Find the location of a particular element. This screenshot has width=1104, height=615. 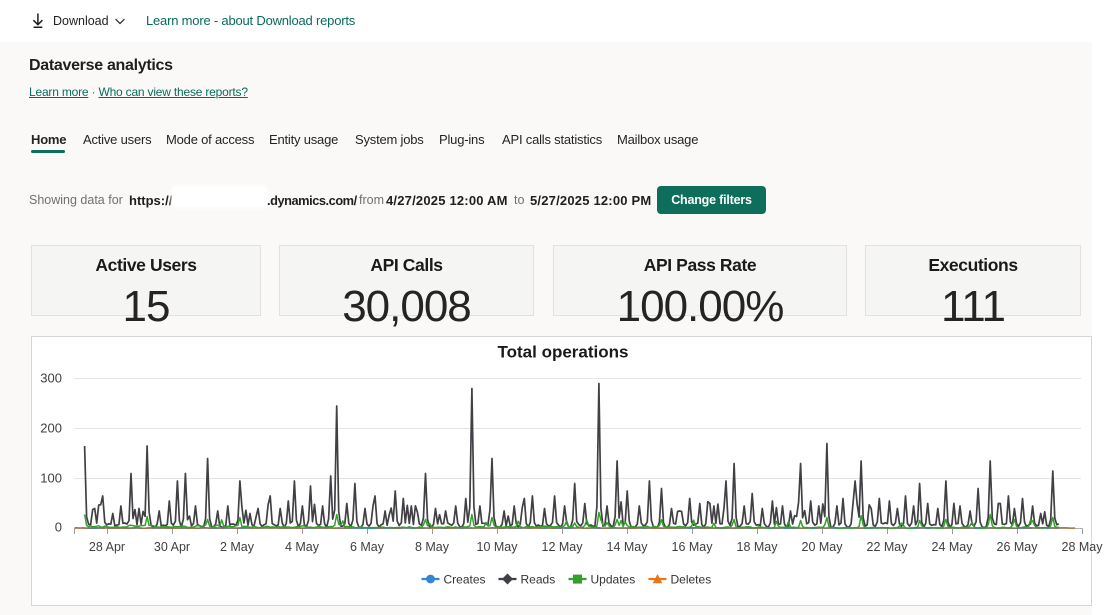

svg-text: 12 May is located at coordinates (563, 547).